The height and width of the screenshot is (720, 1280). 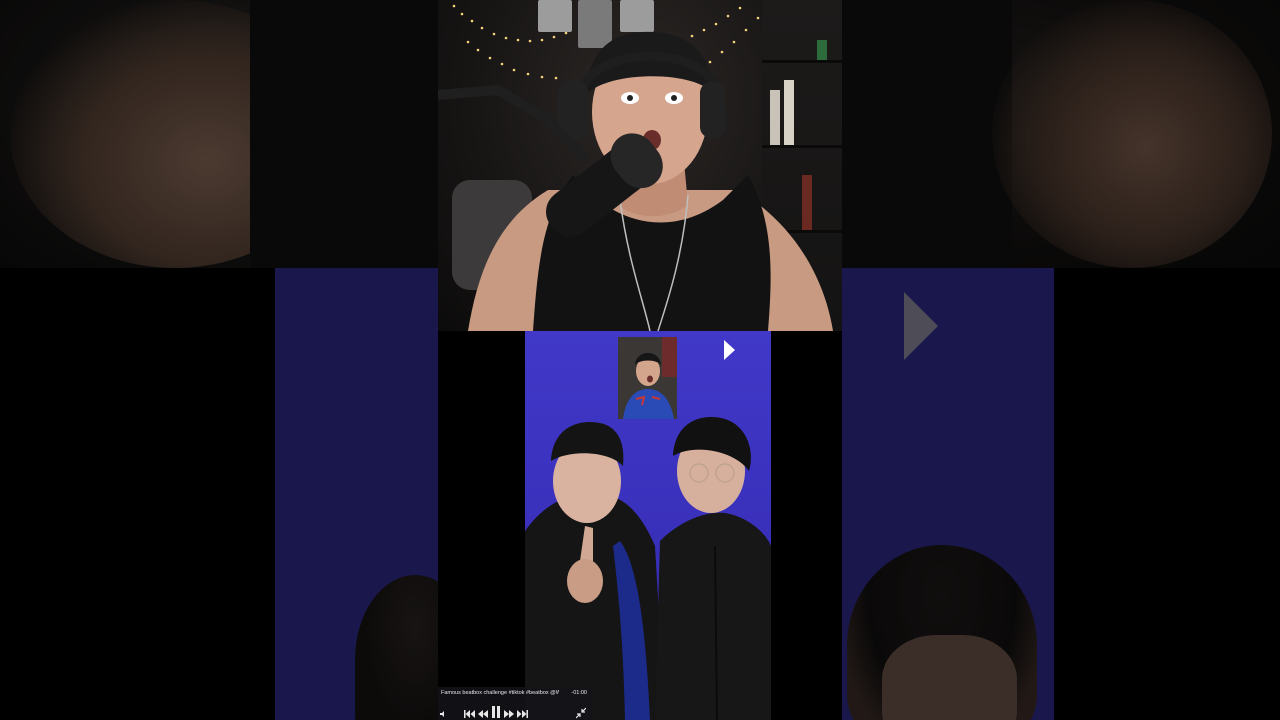 What do you see at coordinates (921, 326) in the screenshot?
I see `background-play-icon` at bounding box center [921, 326].